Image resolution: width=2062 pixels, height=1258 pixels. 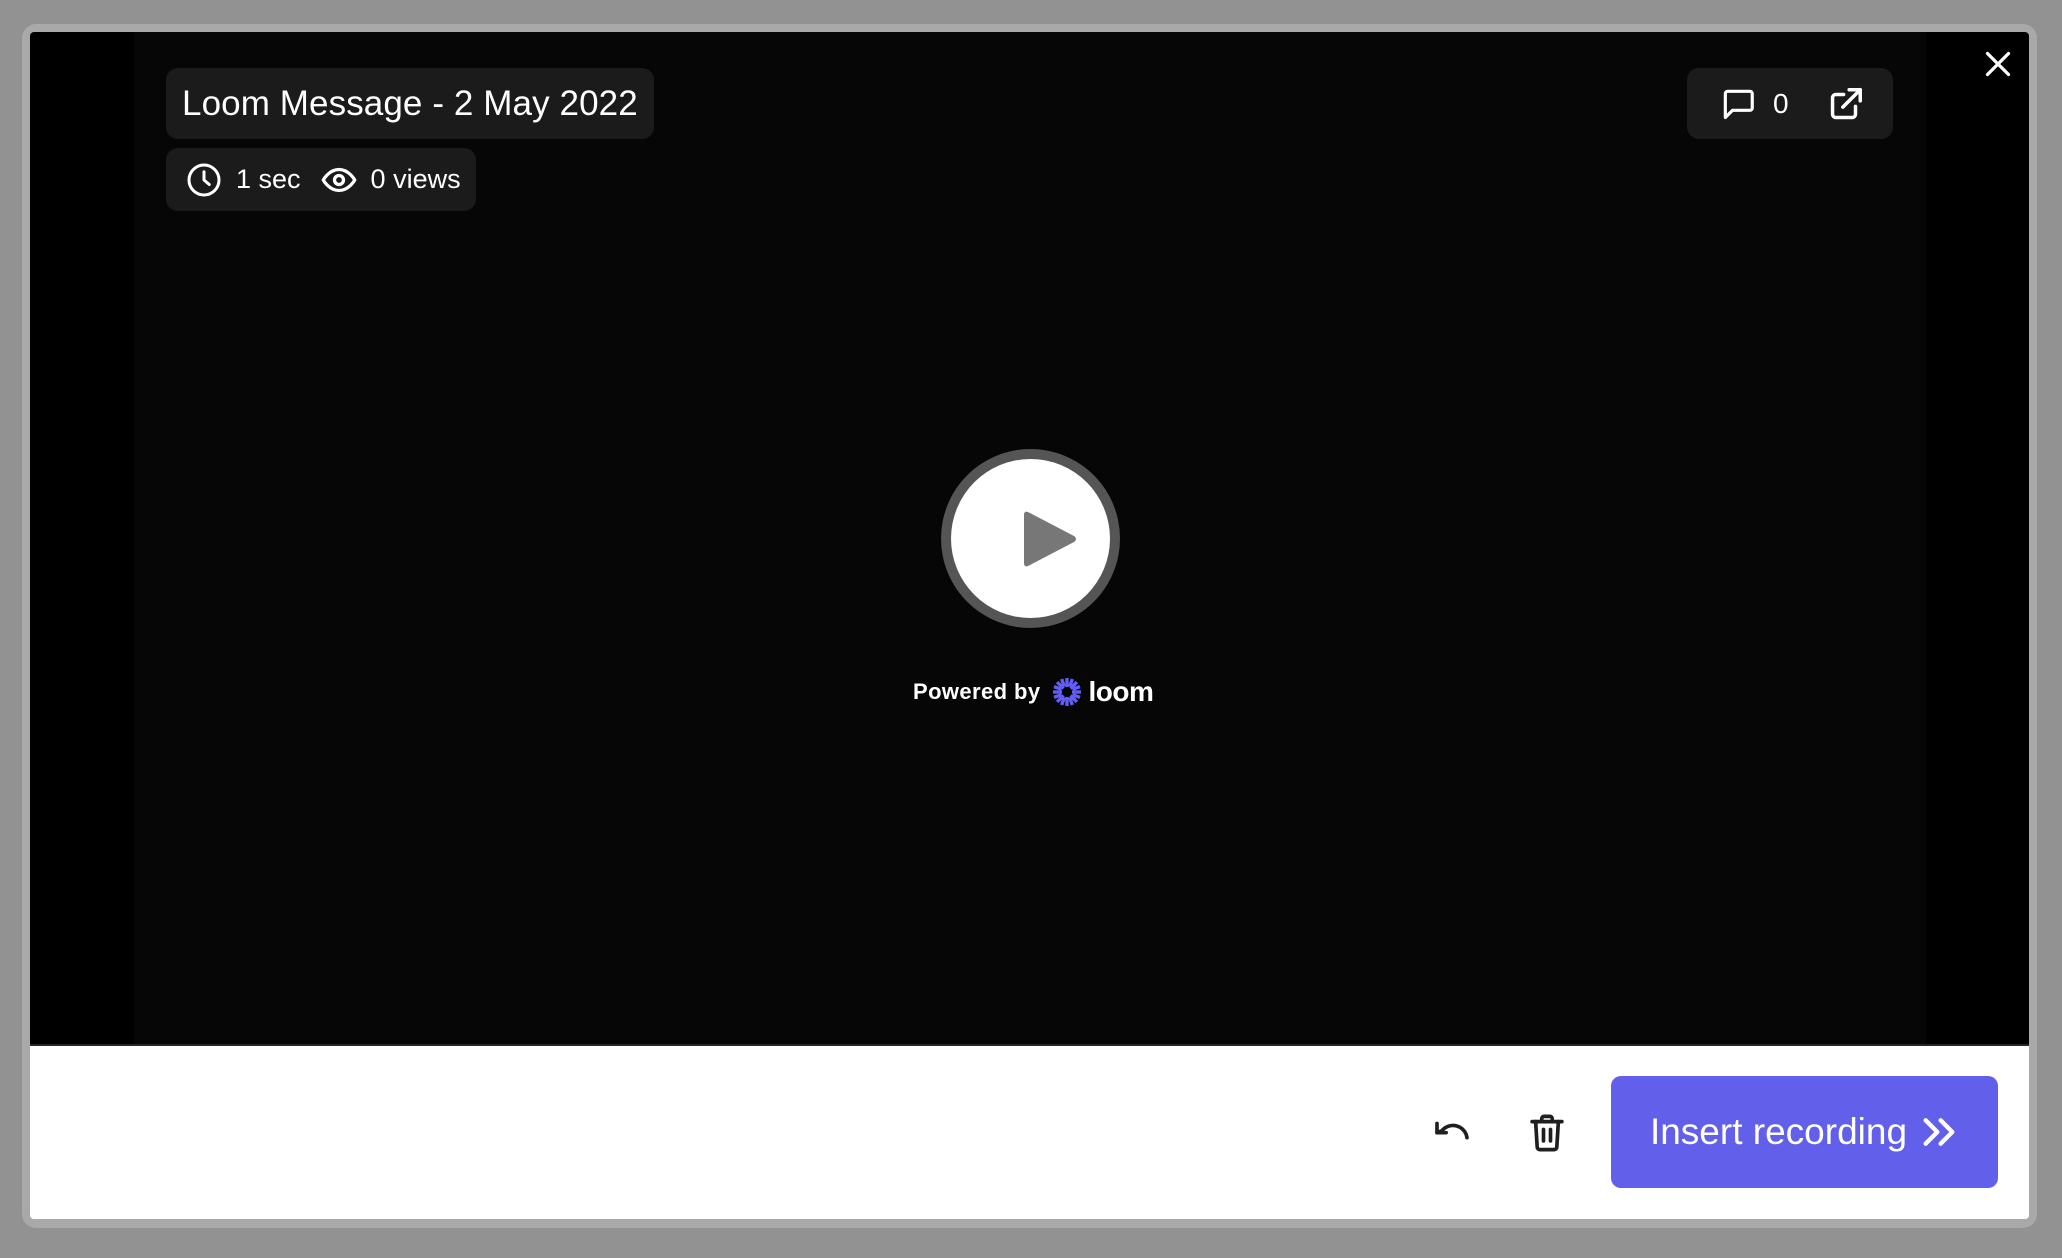 I want to click on delete-button, so click(x=1547, y=1133).